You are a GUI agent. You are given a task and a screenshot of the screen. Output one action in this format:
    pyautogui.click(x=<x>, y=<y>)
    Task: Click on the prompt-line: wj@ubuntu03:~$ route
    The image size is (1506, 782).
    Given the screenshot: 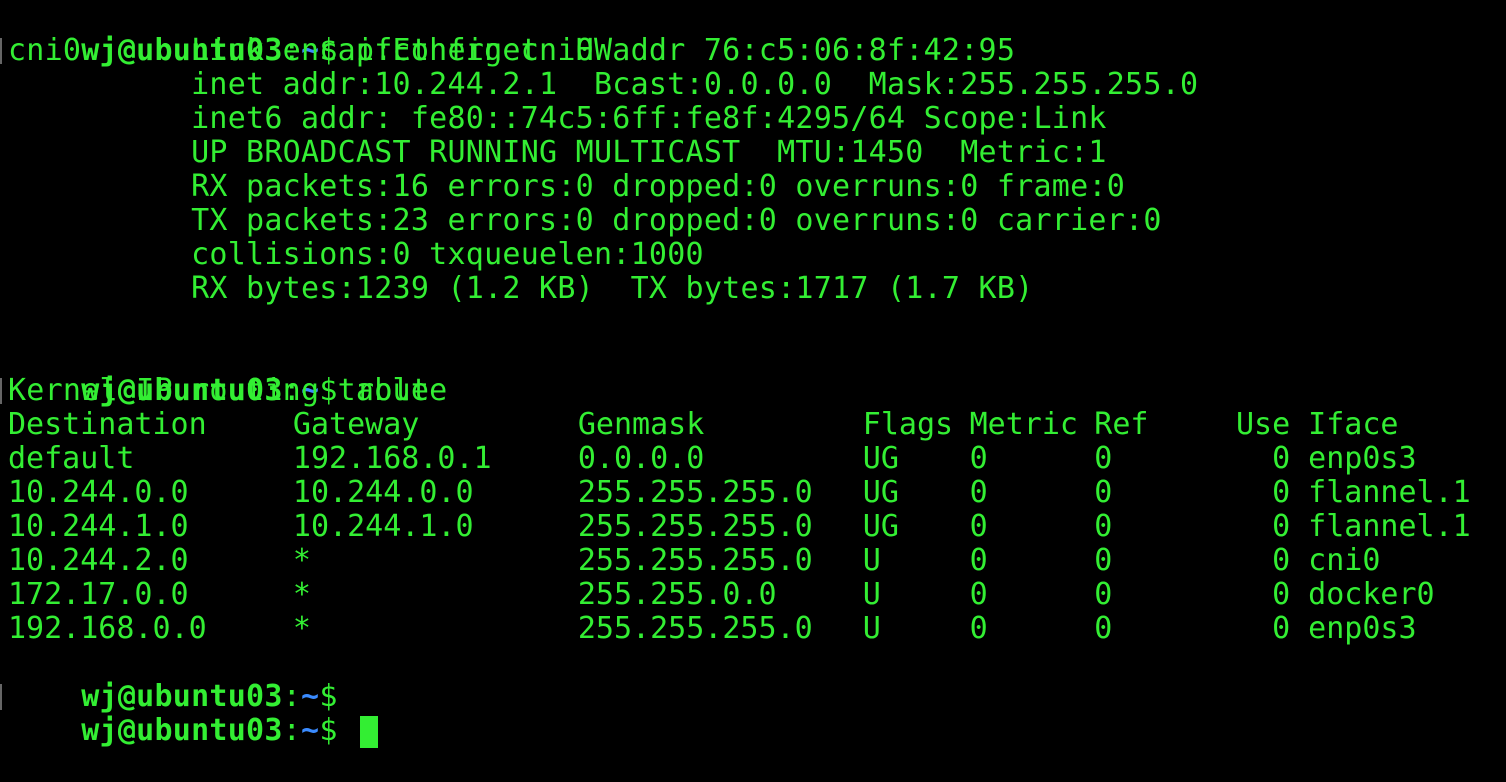 What is the action you would take?
    pyautogui.click(x=753, y=374)
    